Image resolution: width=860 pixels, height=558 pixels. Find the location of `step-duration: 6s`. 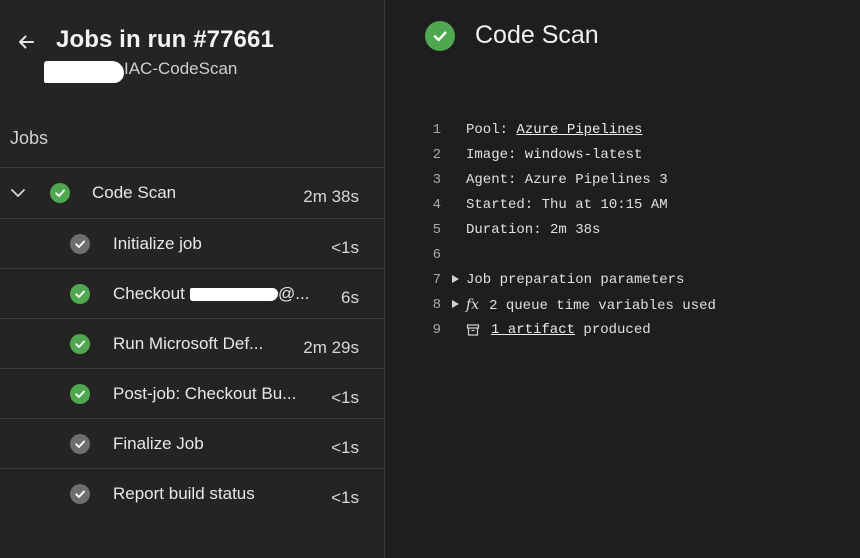

step-duration: 6s is located at coordinates (350, 297).